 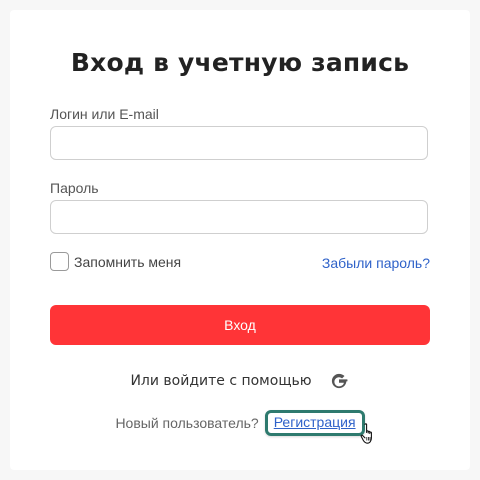 What do you see at coordinates (128, 261) in the screenshot?
I see `remember-me-label: Запомнить меня` at bounding box center [128, 261].